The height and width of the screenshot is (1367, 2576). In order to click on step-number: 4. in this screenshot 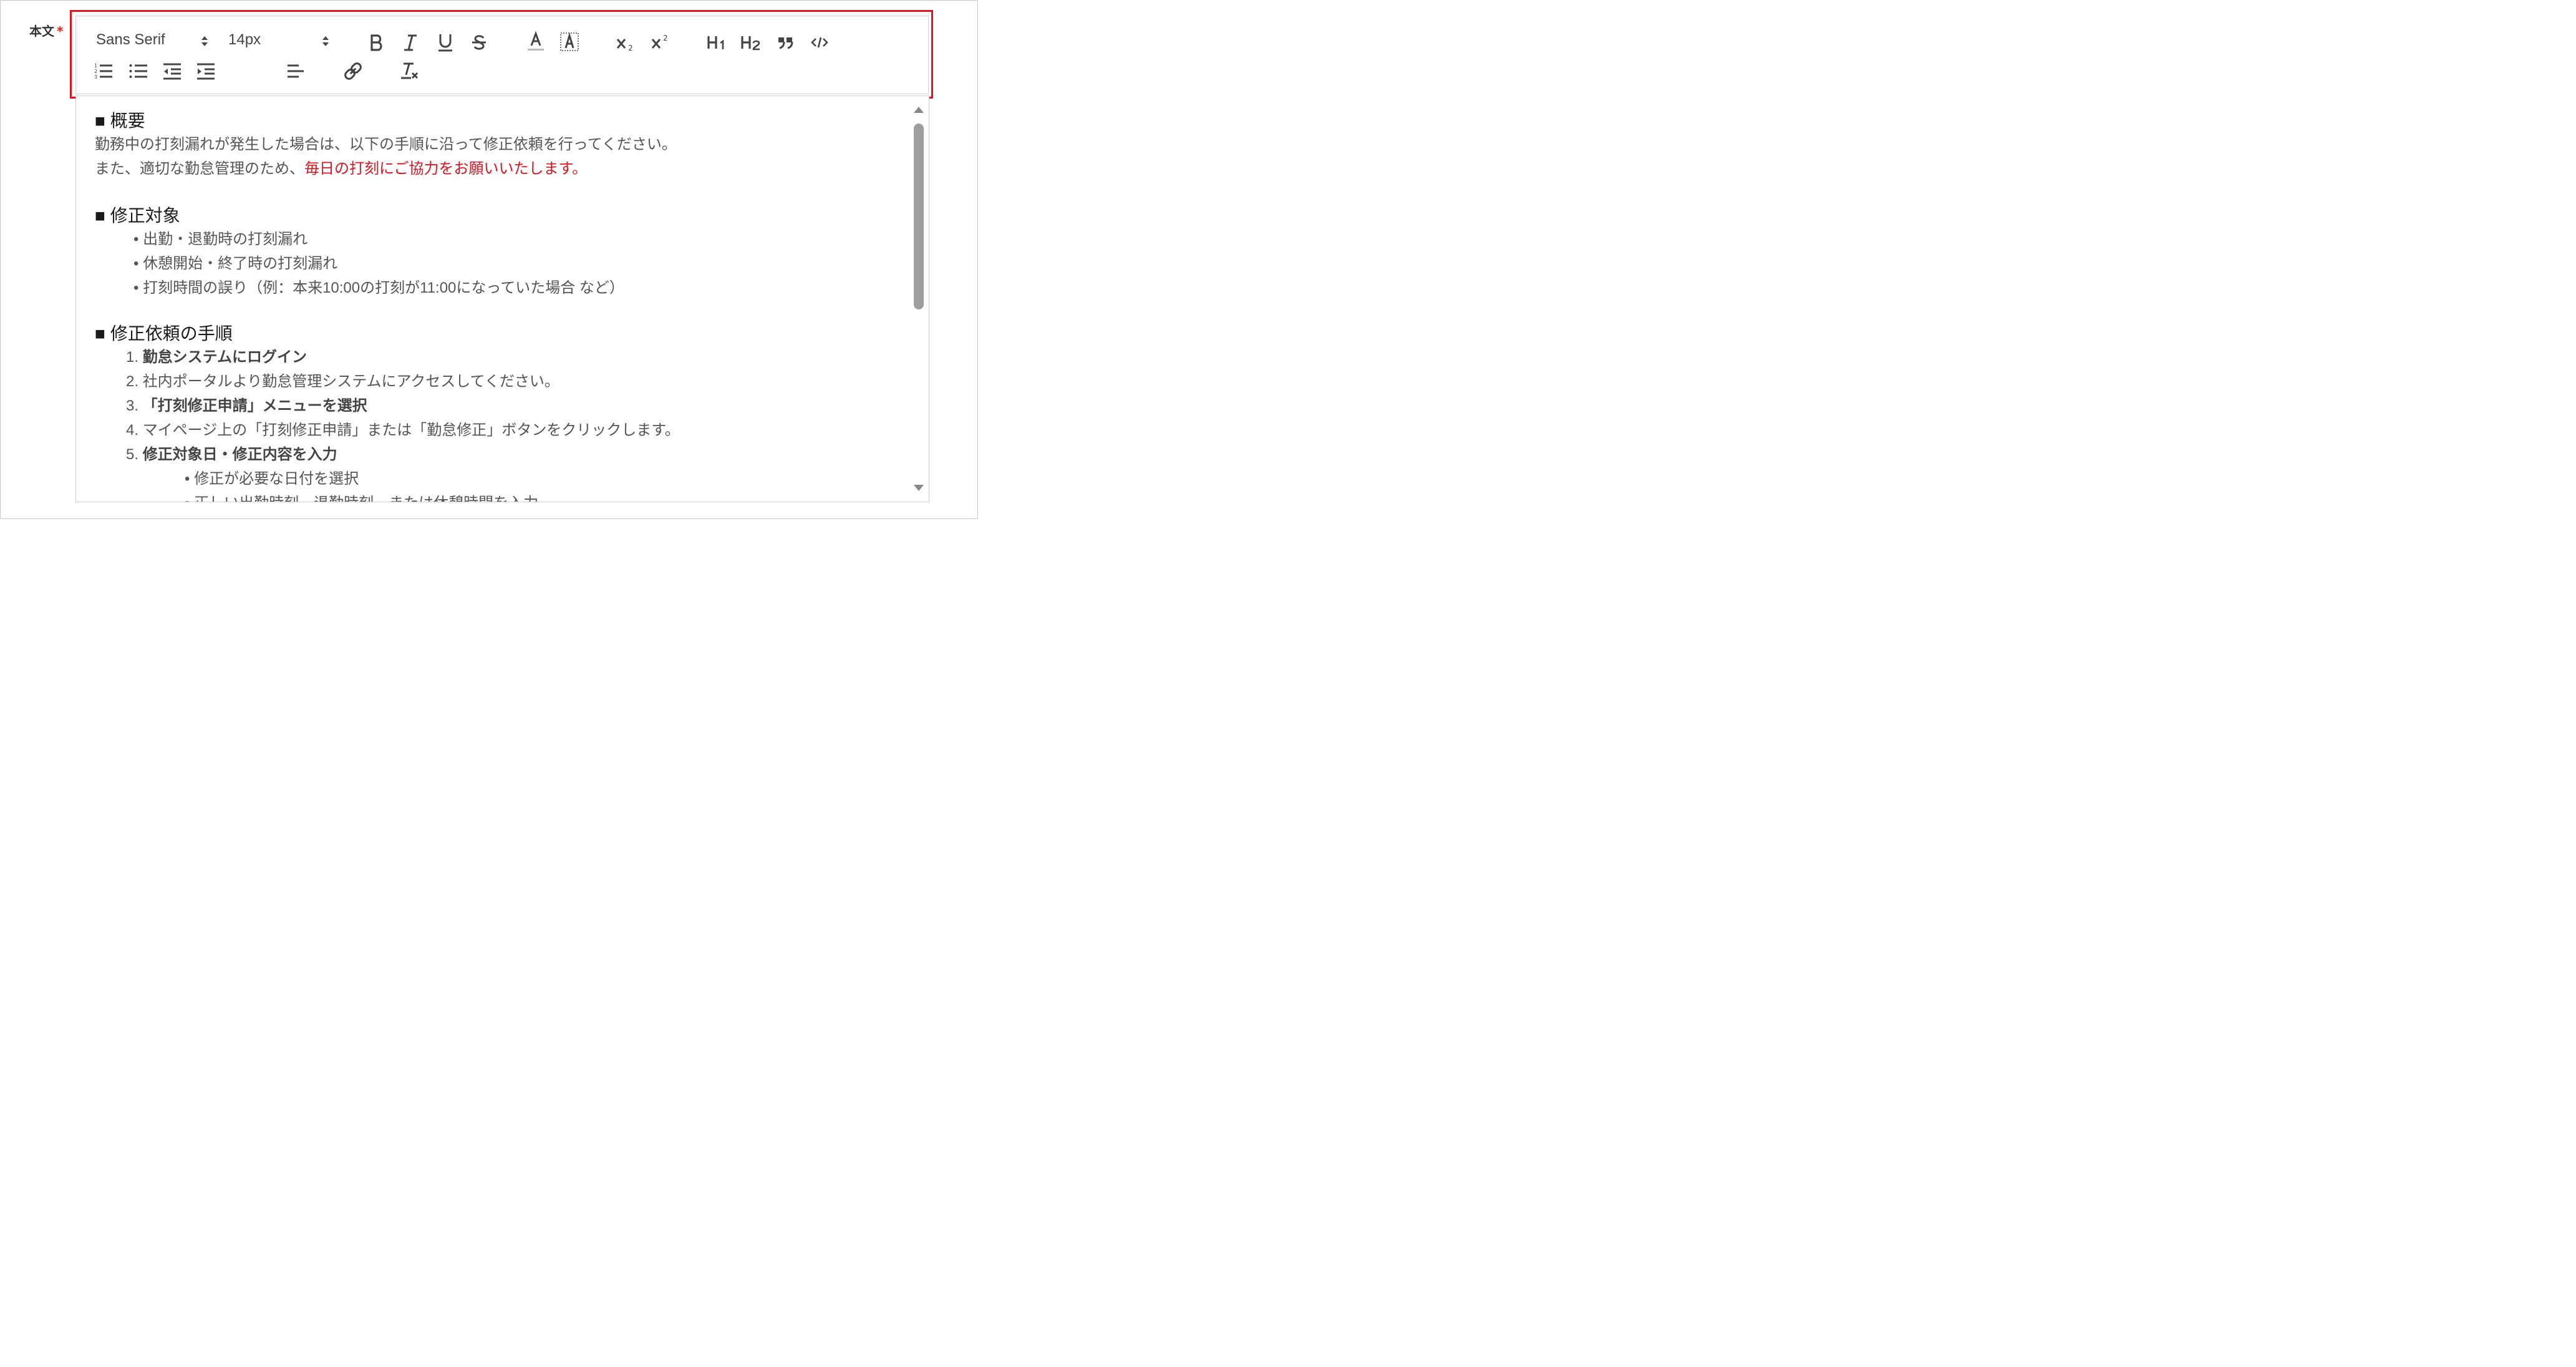, I will do `click(132, 431)`.